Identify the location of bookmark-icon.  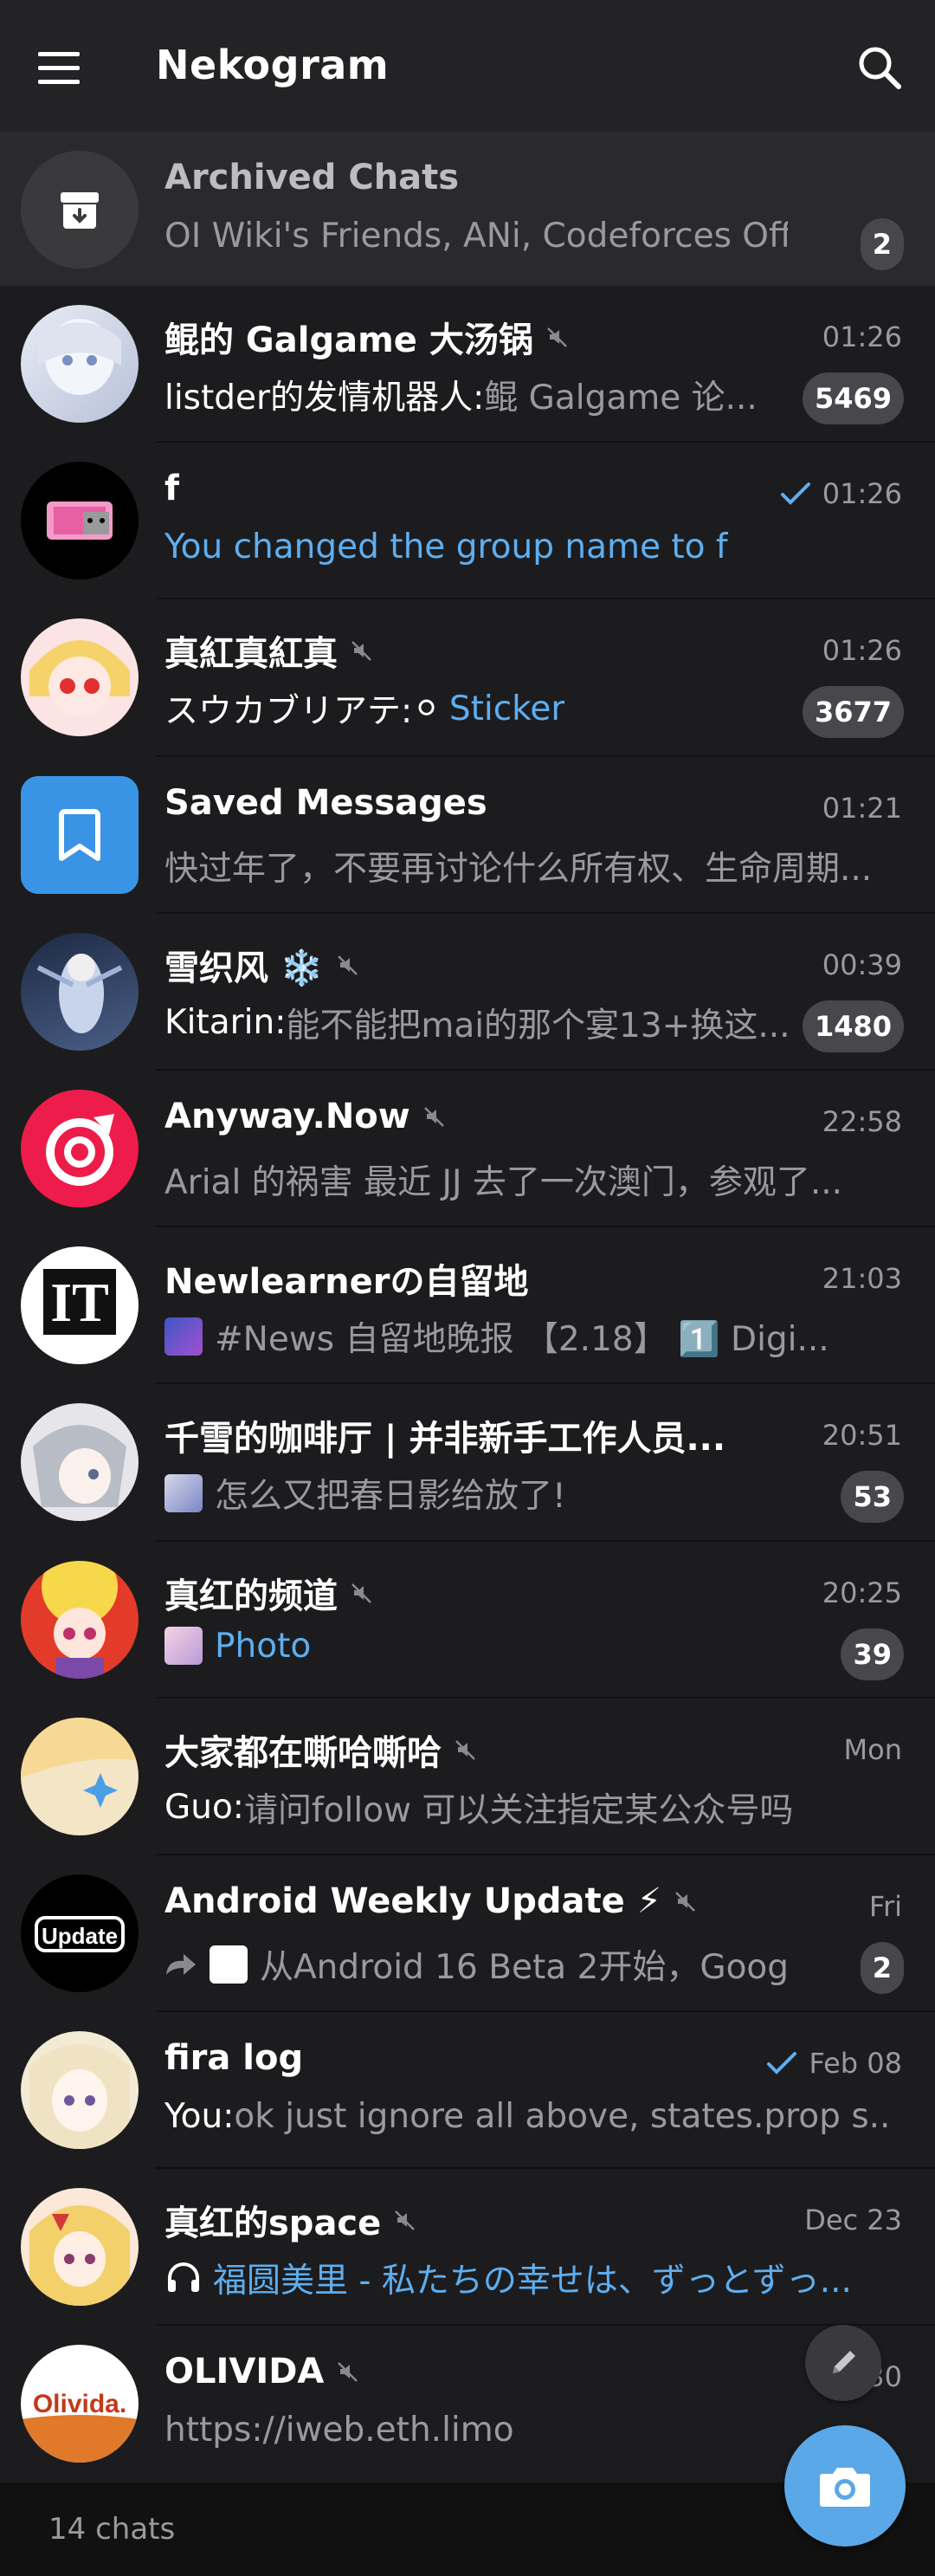
(80, 834).